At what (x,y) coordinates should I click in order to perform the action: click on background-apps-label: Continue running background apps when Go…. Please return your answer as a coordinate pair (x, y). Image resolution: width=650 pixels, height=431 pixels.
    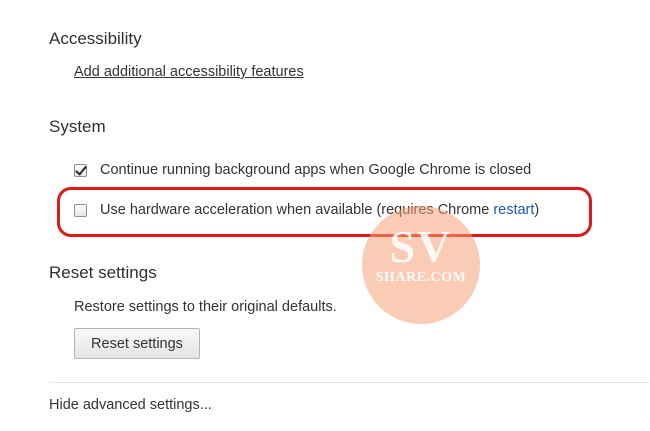
    Looking at the image, I should click on (316, 170).